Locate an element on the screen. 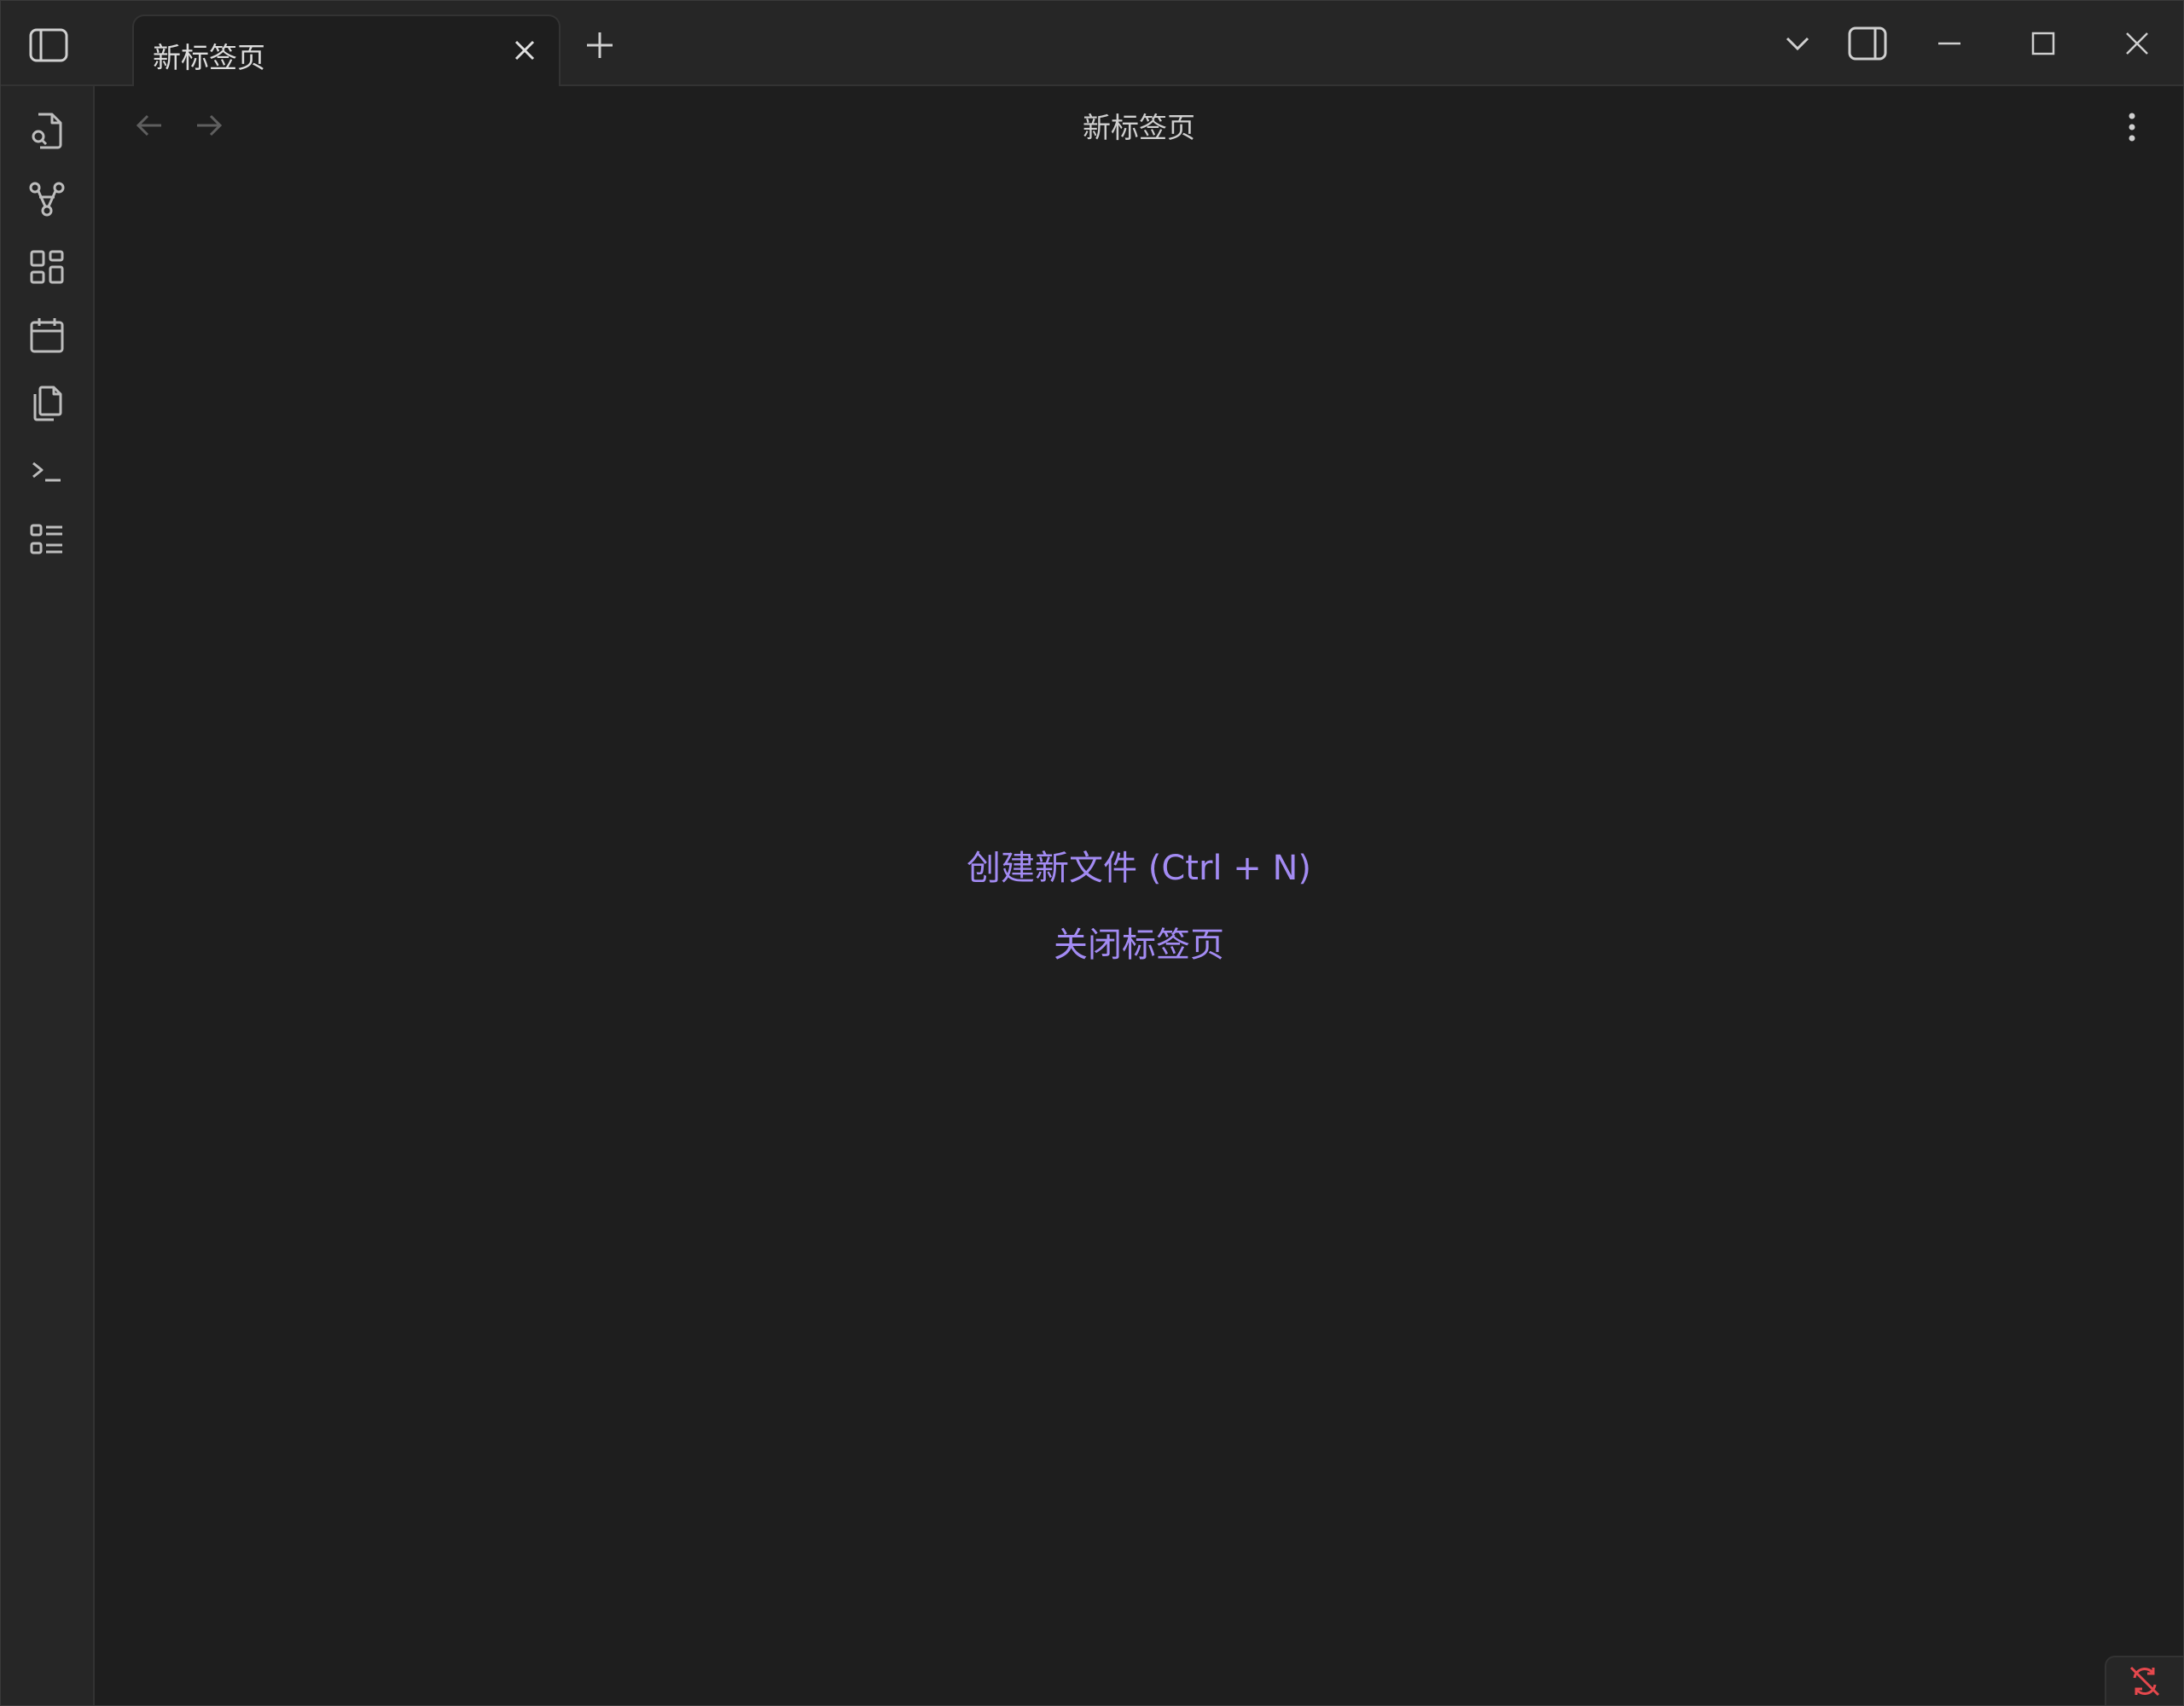 This screenshot has width=2184, height=1706. sync-status-button is located at coordinates (2144, 1680).